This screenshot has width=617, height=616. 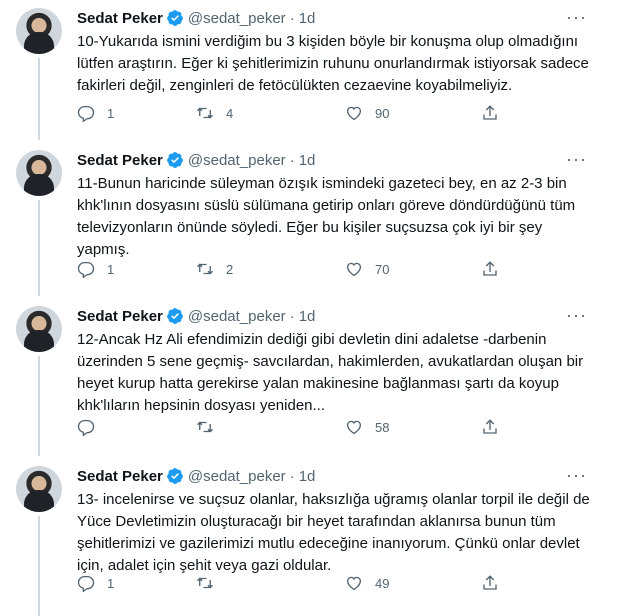 I want to click on retweet-button: 2, so click(x=214, y=269).